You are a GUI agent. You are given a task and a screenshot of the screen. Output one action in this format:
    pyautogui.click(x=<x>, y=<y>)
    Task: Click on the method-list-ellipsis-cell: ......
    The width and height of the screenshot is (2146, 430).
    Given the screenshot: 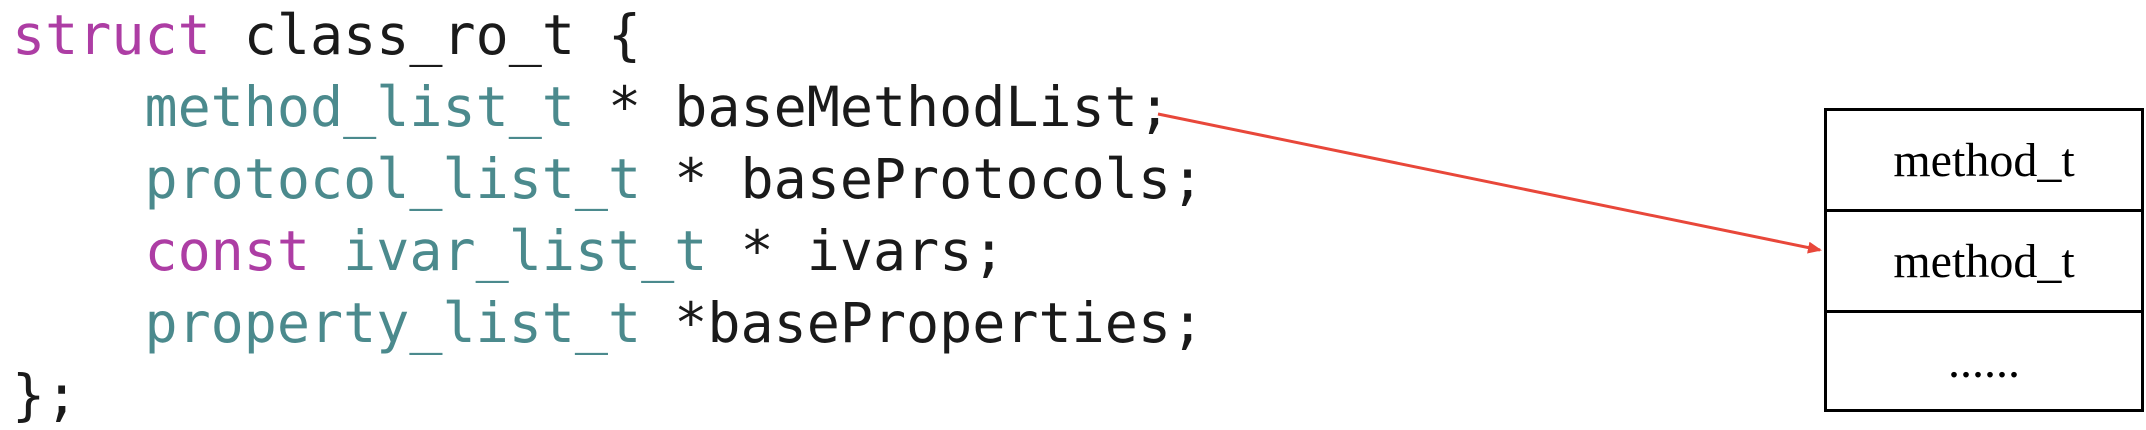 What is the action you would take?
    pyautogui.click(x=1984, y=361)
    